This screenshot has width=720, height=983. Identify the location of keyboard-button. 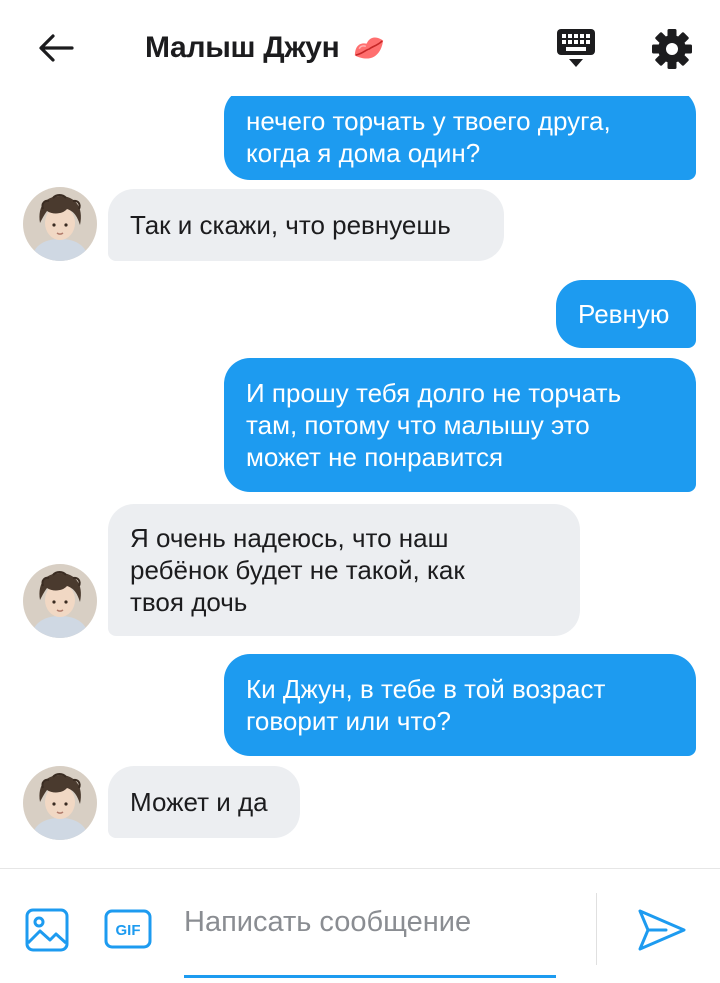
(576, 48).